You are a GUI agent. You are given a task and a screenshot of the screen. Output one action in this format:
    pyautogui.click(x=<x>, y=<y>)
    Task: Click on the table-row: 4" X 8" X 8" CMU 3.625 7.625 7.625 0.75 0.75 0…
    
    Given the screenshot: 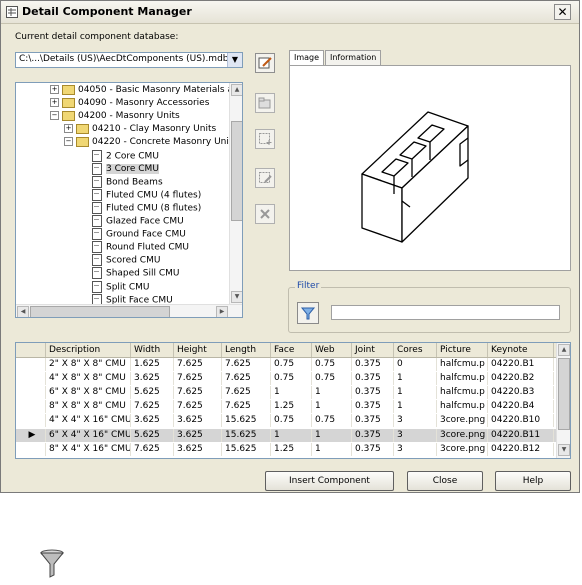 What is the action you would take?
    pyautogui.click(x=286, y=379)
    